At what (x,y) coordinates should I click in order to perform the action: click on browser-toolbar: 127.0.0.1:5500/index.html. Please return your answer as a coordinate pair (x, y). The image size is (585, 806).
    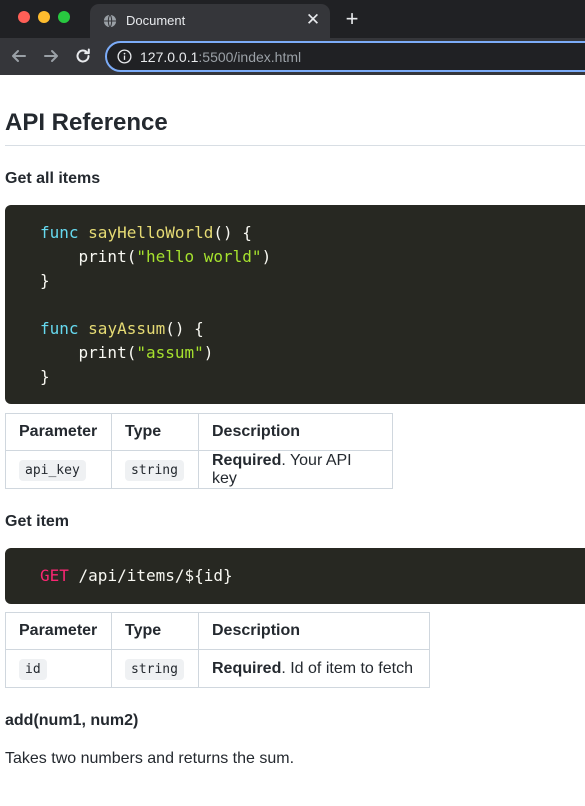
    Looking at the image, I should click on (292, 56).